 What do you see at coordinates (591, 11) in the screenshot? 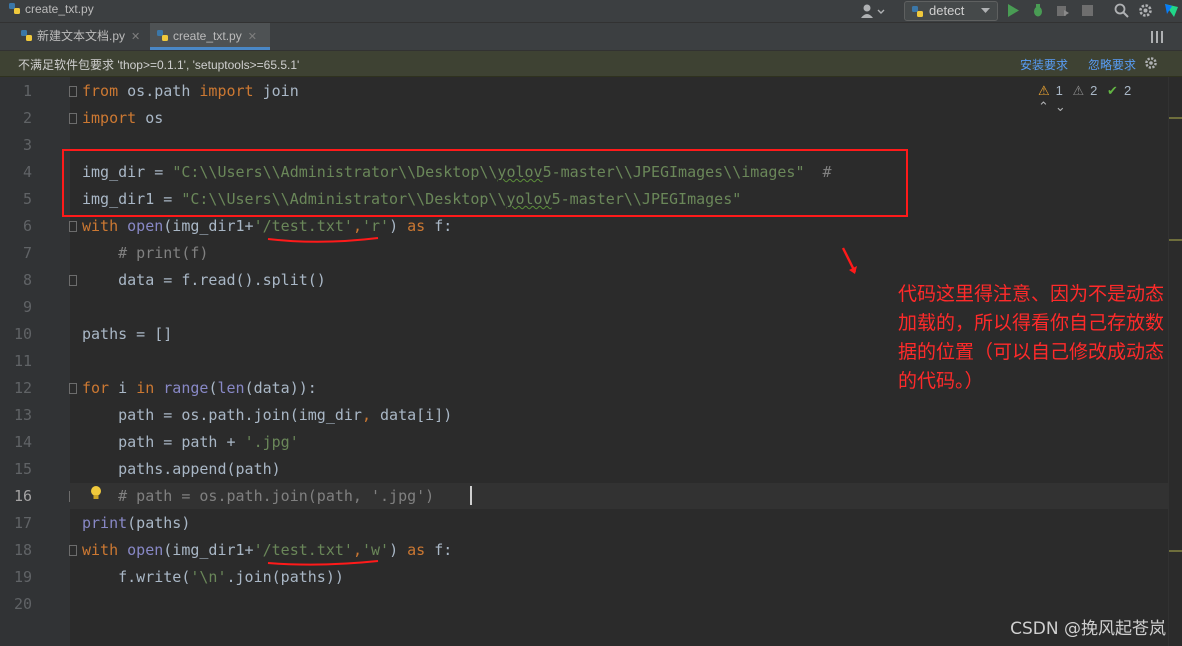
I see `title-bar: create_txt.py detect` at bounding box center [591, 11].